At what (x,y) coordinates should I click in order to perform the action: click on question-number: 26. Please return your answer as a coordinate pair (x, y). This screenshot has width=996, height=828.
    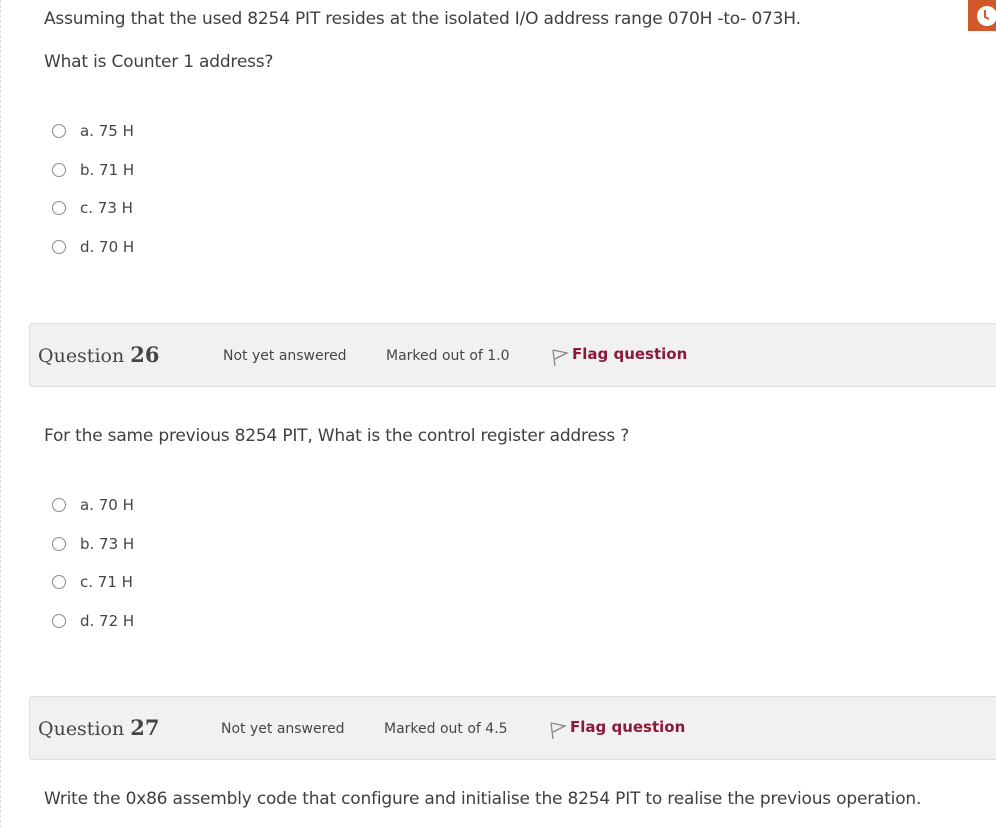
    Looking at the image, I should click on (145, 354).